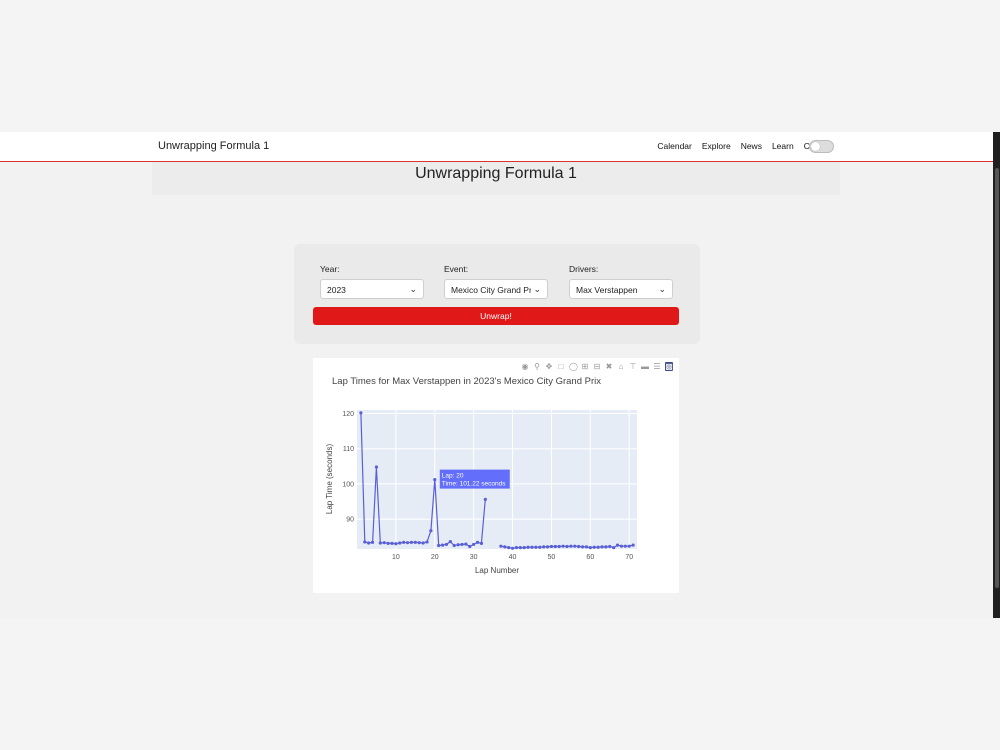  What do you see at coordinates (474, 557) in the screenshot?
I see `x-tick-label: 30` at bounding box center [474, 557].